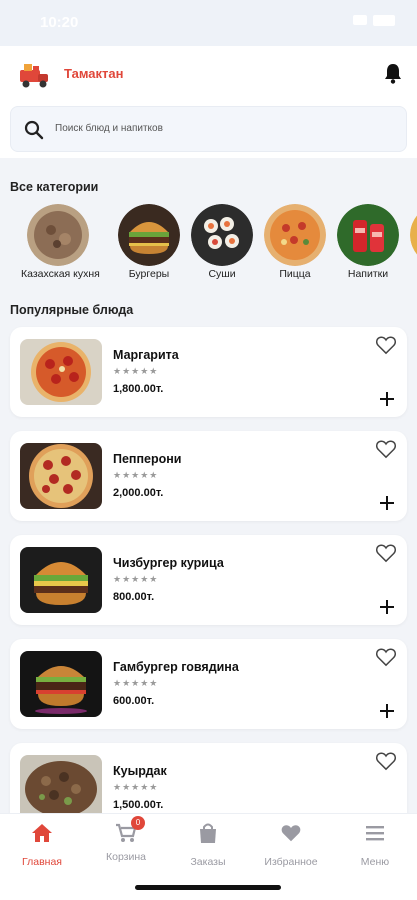 This screenshot has height=900, width=417. What do you see at coordinates (208, 372) in the screenshot?
I see `dish-card-margherita: Маргарита ★★★★★ 1,800.00т.` at bounding box center [208, 372].